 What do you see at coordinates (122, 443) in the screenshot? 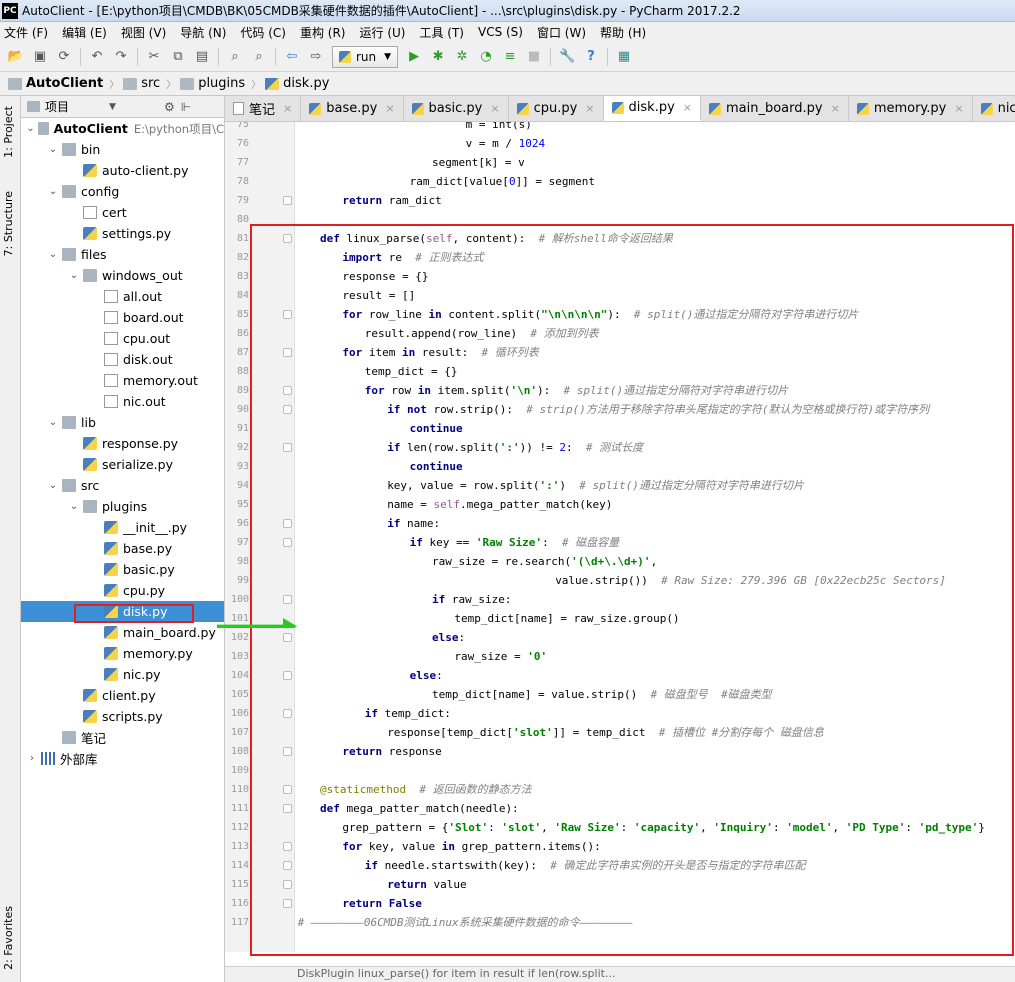
I see `tree-item: response.py` at bounding box center [122, 443].